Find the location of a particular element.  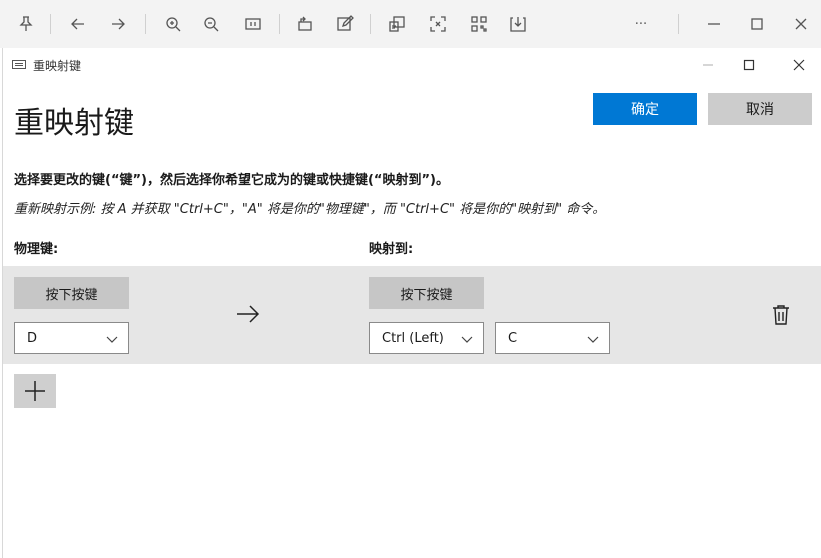

dialog-maximize-button is located at coordinates (749, 65).